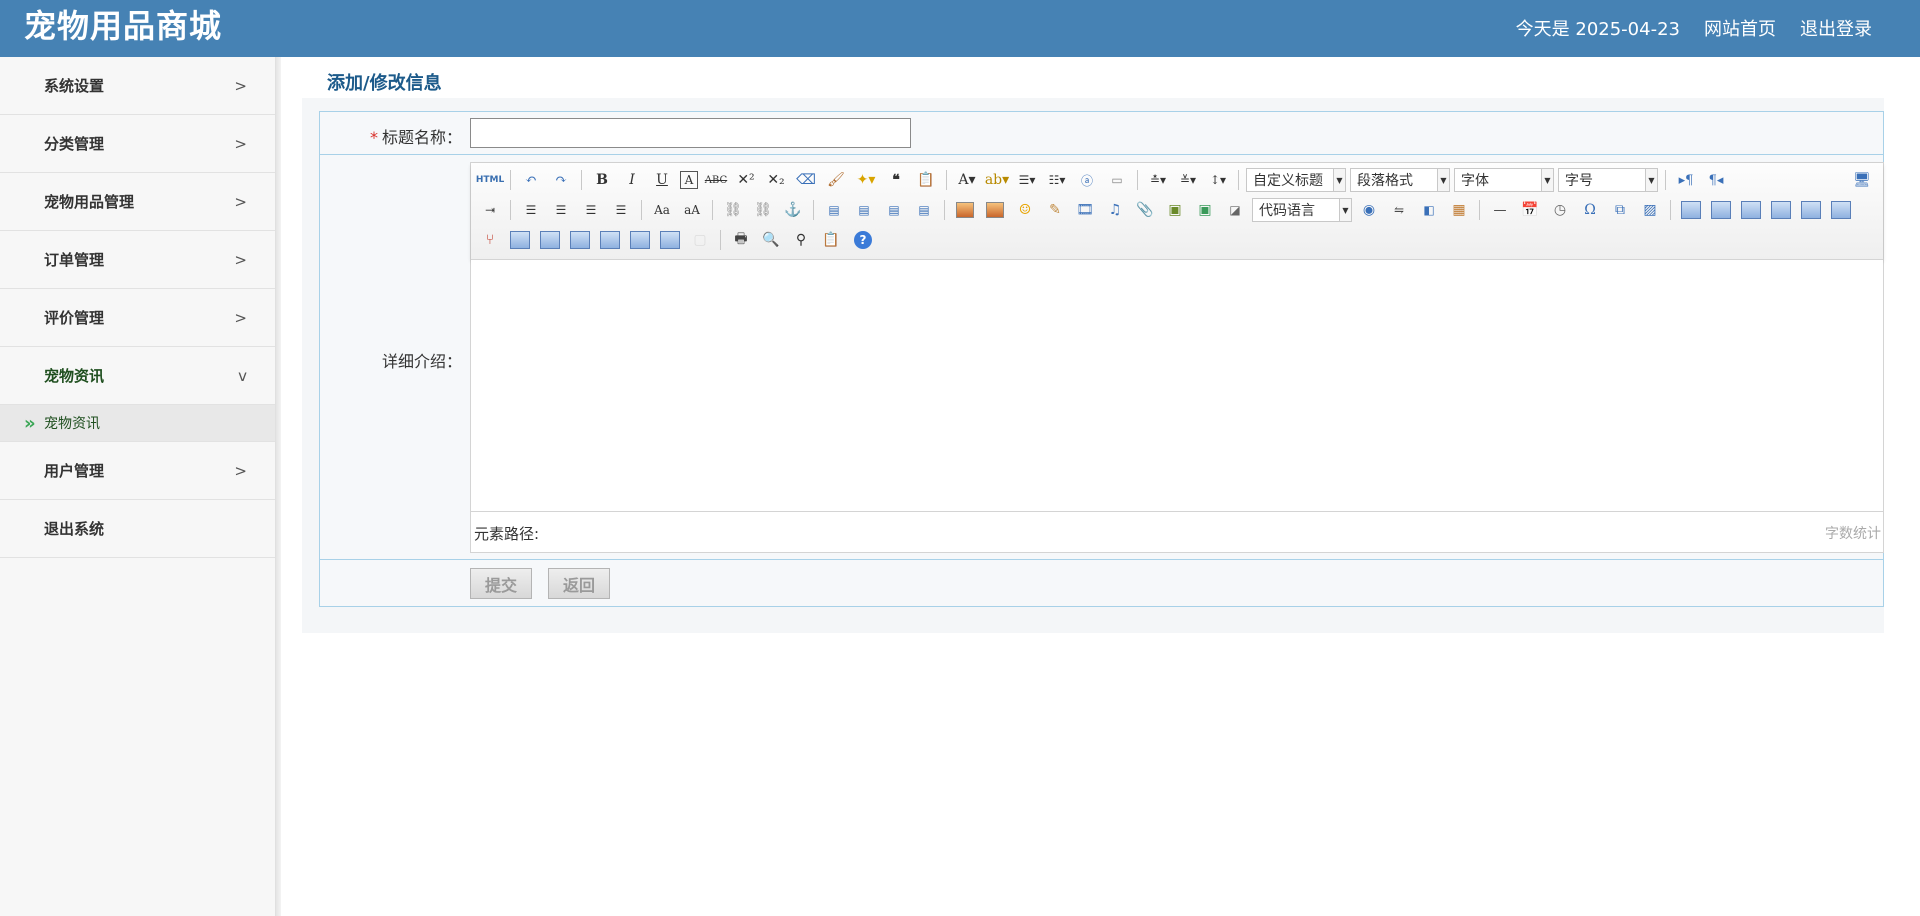 The height and width of the screenshot is (916, 1920). Describe the element at coordinates (1691, 210) in the screenshot. I see `insert-table-icon` at that location.